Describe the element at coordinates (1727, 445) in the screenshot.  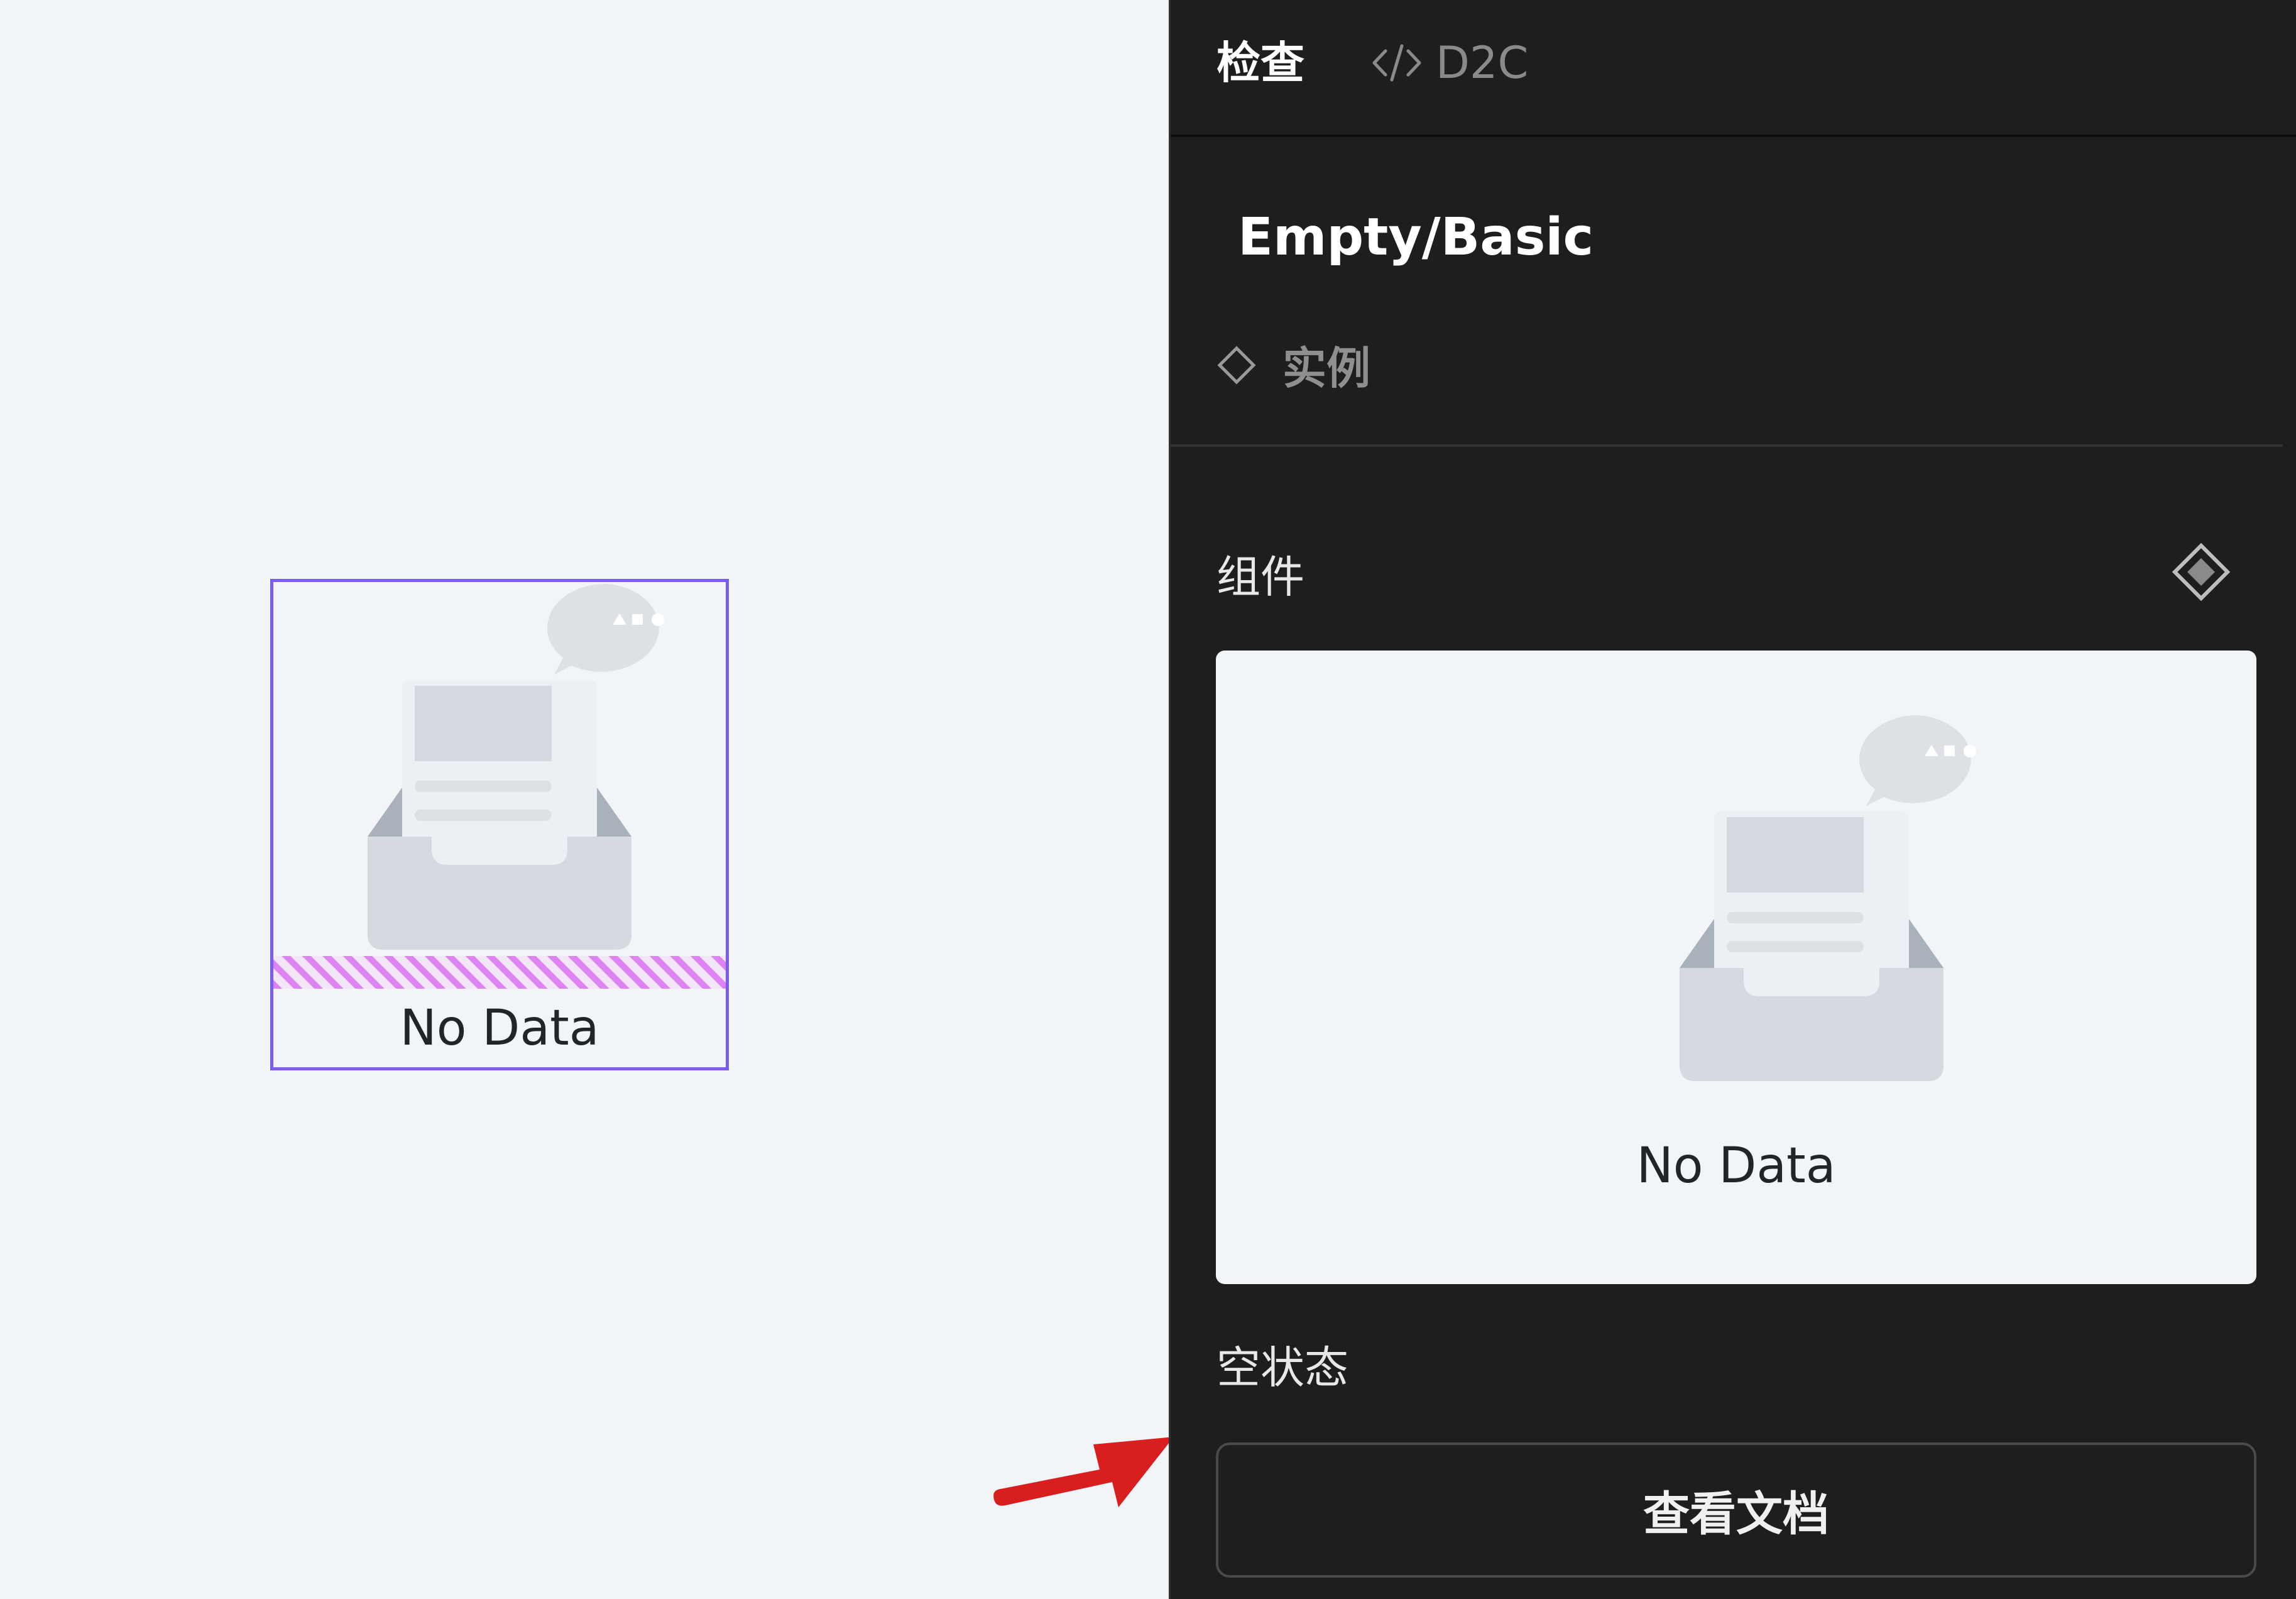
I see `divider` at that location.